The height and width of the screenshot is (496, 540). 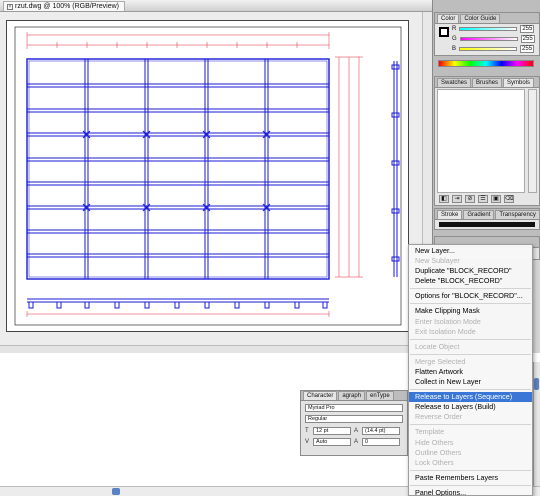 I want to click on kerning-field: Auto, so click(x=332, y=442).